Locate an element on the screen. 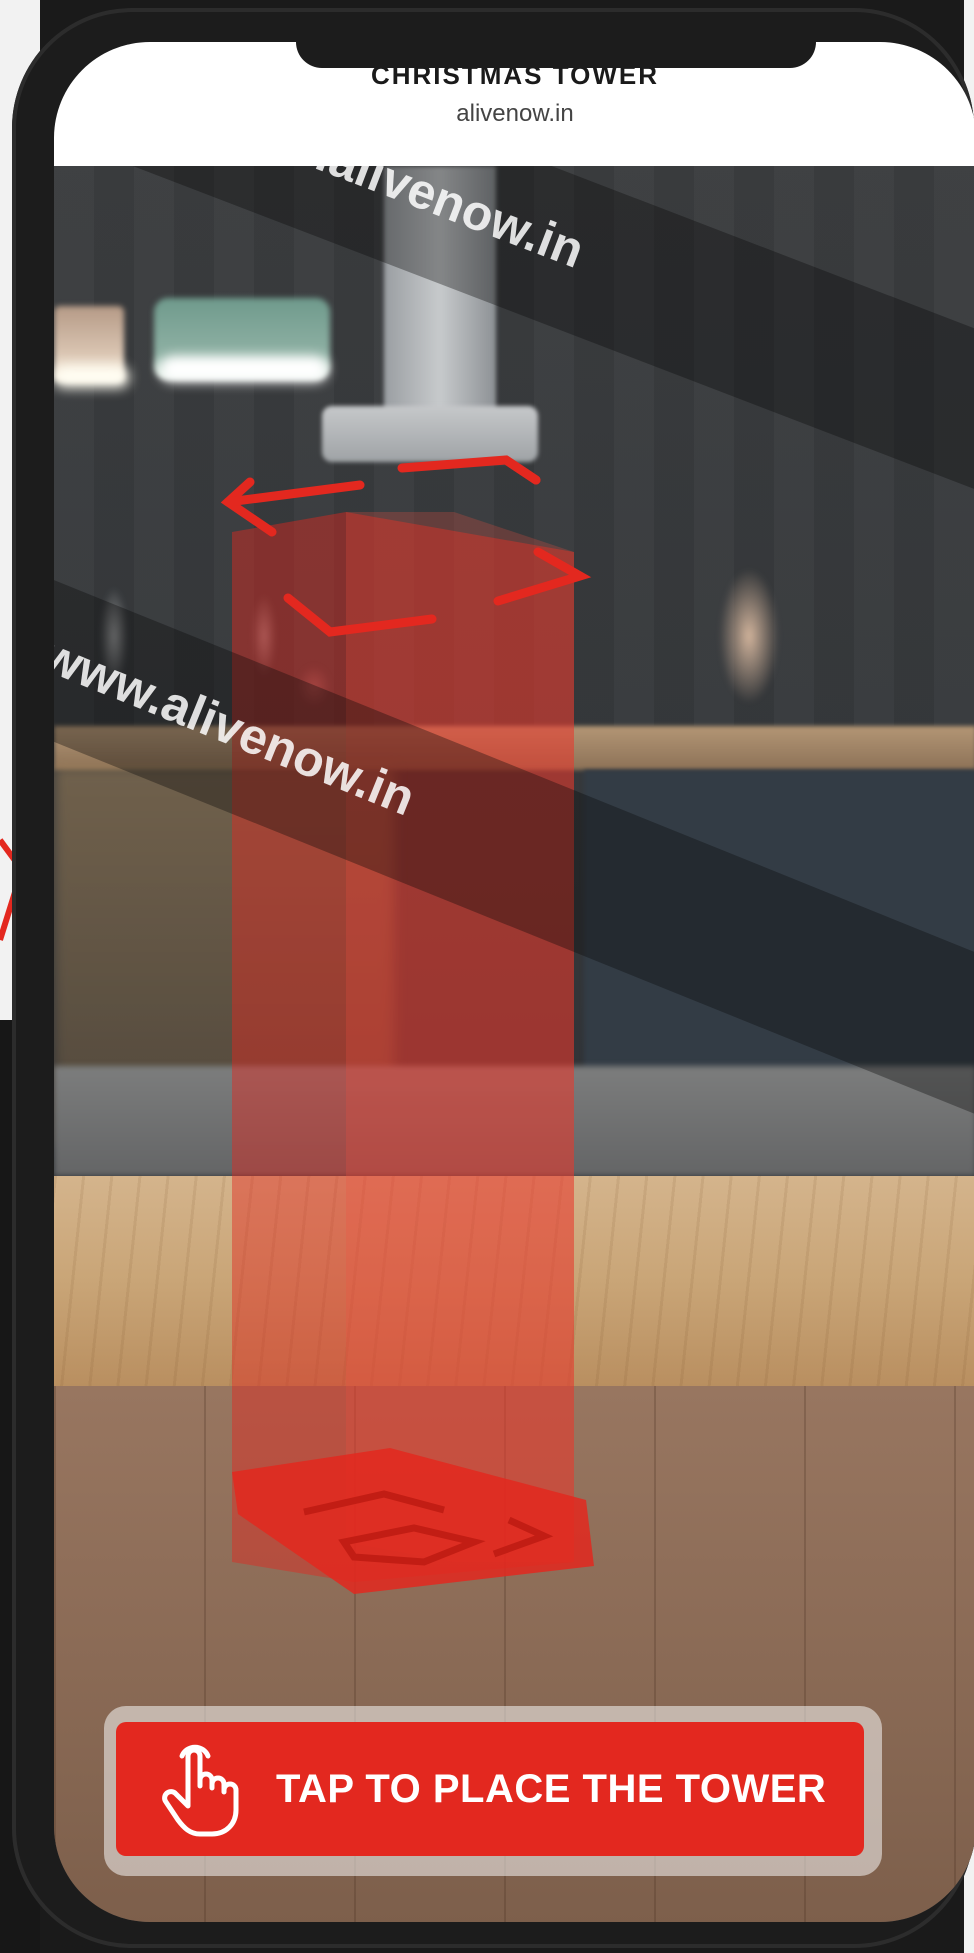  pendant-lamp-green-glow is located at coordinates (244, 369).